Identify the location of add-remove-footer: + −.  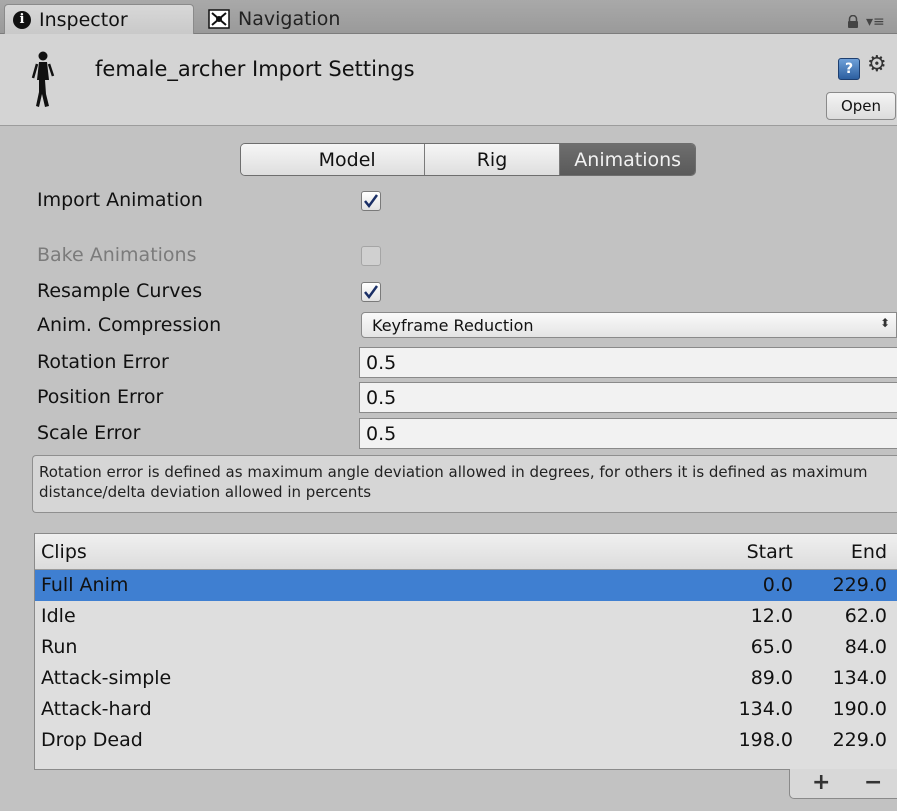
(843, 784).